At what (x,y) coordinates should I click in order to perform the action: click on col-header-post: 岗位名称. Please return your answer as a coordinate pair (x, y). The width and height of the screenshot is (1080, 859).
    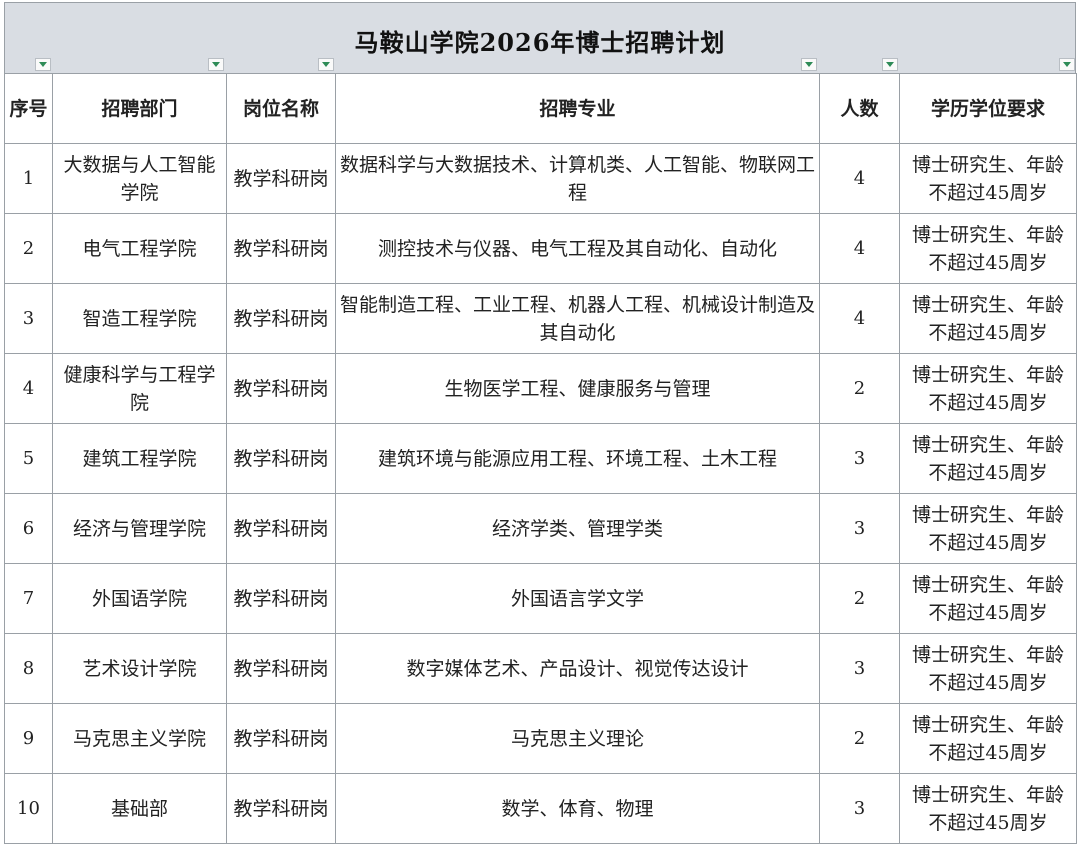
    Looking at the image, I should click on (281, 108).